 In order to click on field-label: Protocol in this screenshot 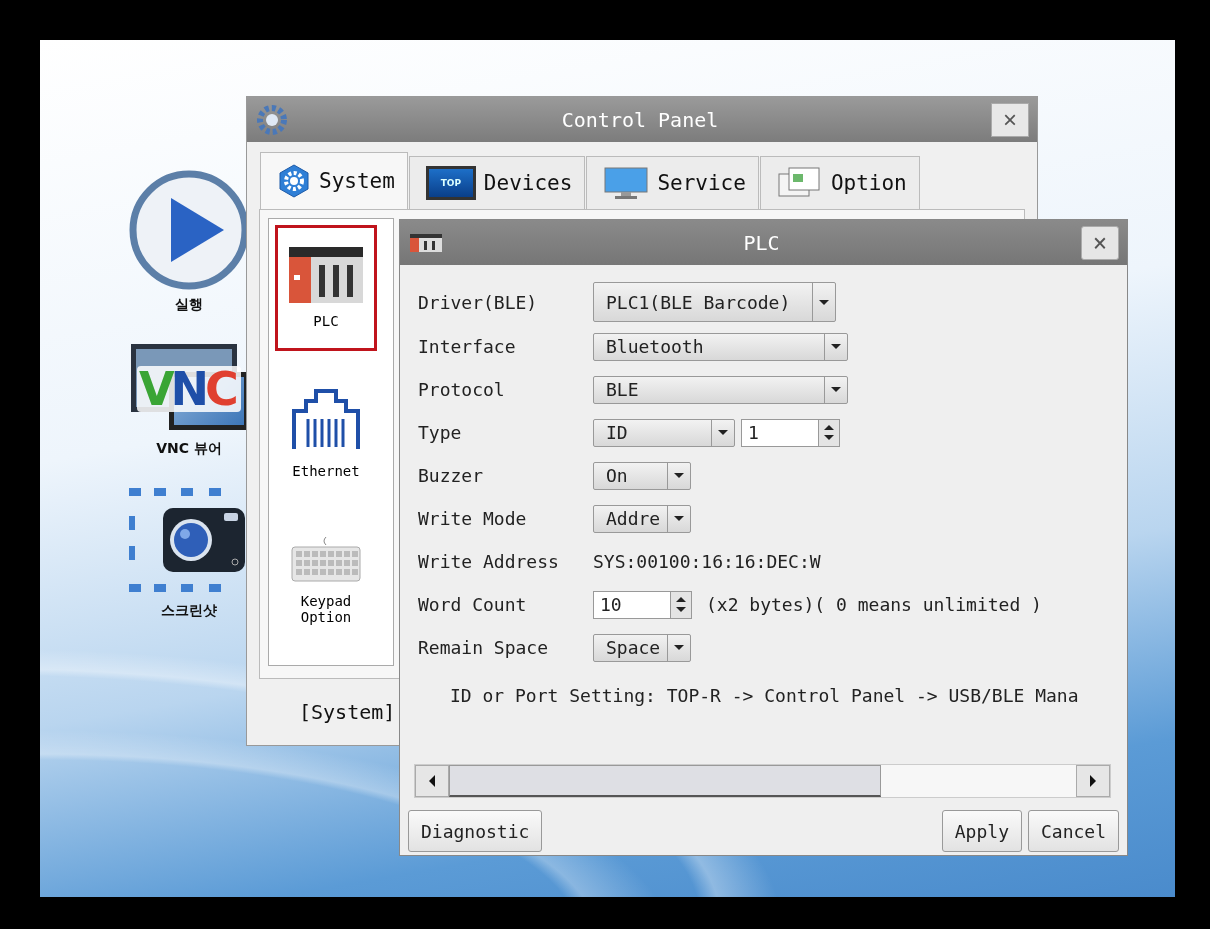, I will do `click(462, 389)`.